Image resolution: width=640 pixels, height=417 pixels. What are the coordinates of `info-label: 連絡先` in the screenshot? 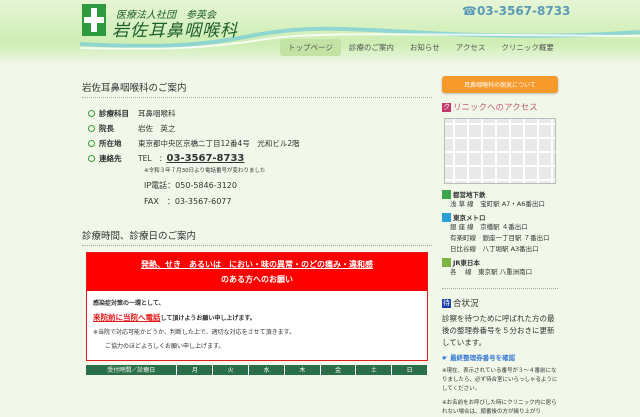 It's located at (110, 158).